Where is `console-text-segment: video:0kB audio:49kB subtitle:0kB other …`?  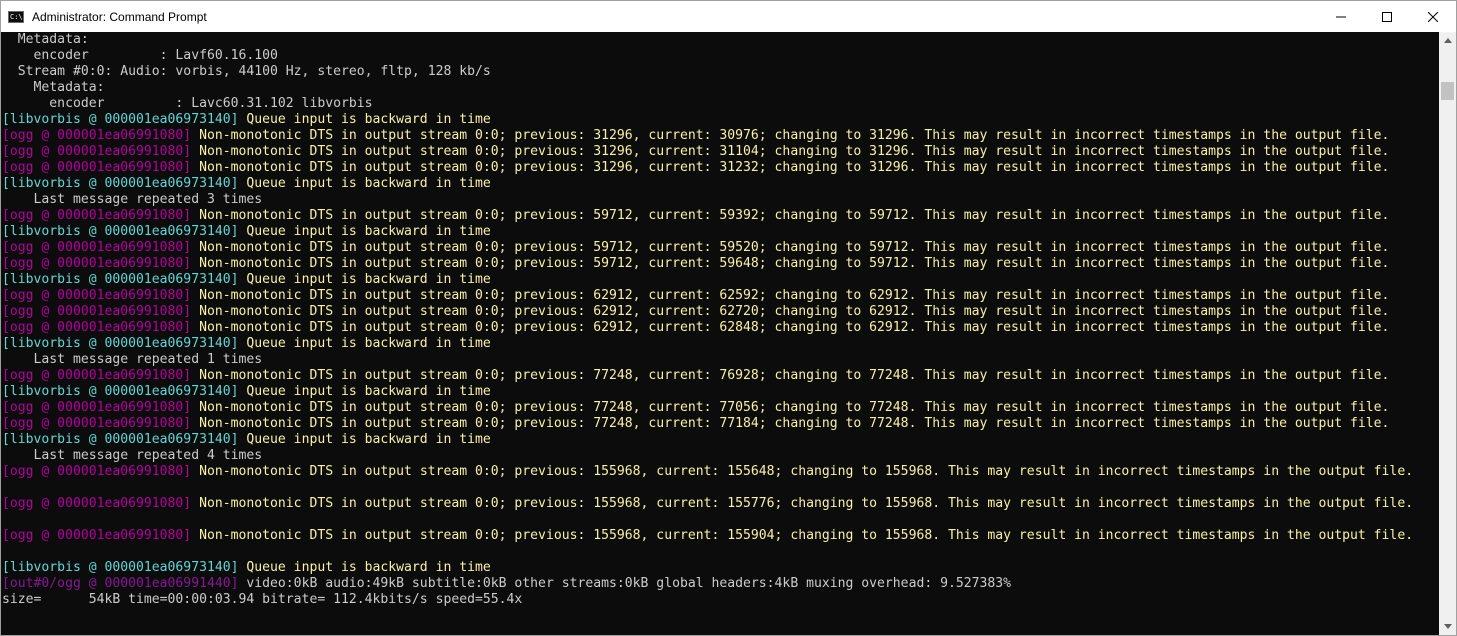 console-text-segment: video:0kB audio:49kB subtitle:0kB other … is located at coordinates (625, 583).